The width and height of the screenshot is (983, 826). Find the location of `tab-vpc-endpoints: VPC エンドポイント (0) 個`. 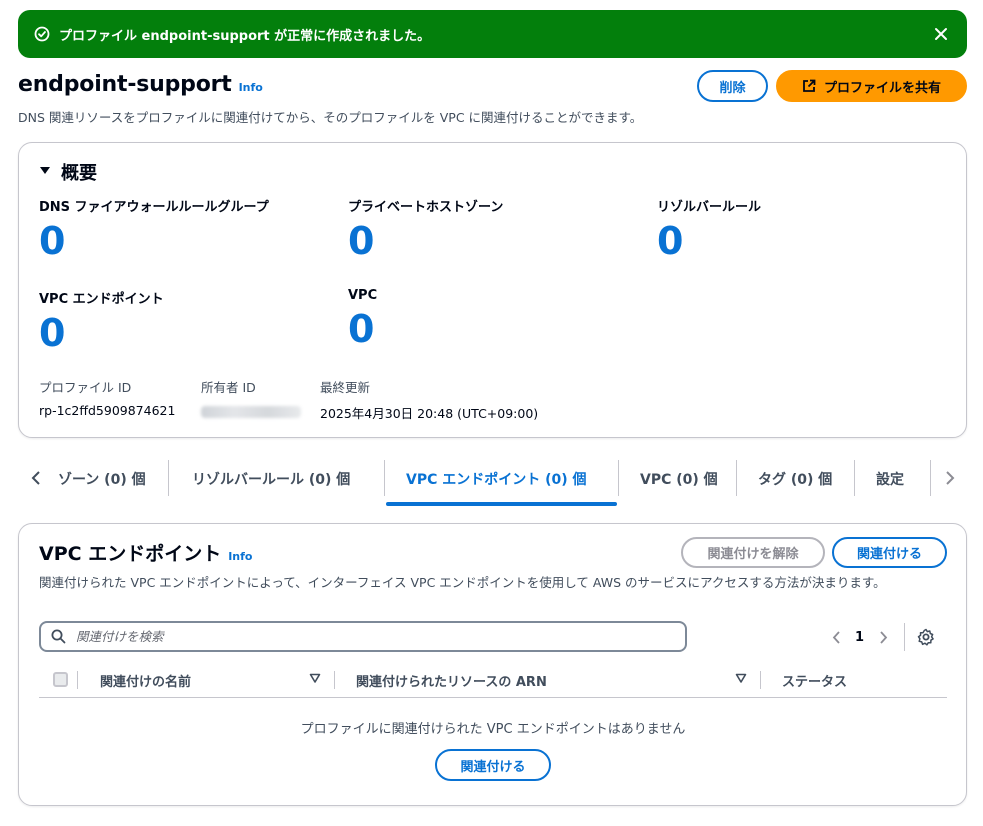

tab-vpc-endpoints: VPC エンドポイント (0) 個 is located at coordinates (496, 479).